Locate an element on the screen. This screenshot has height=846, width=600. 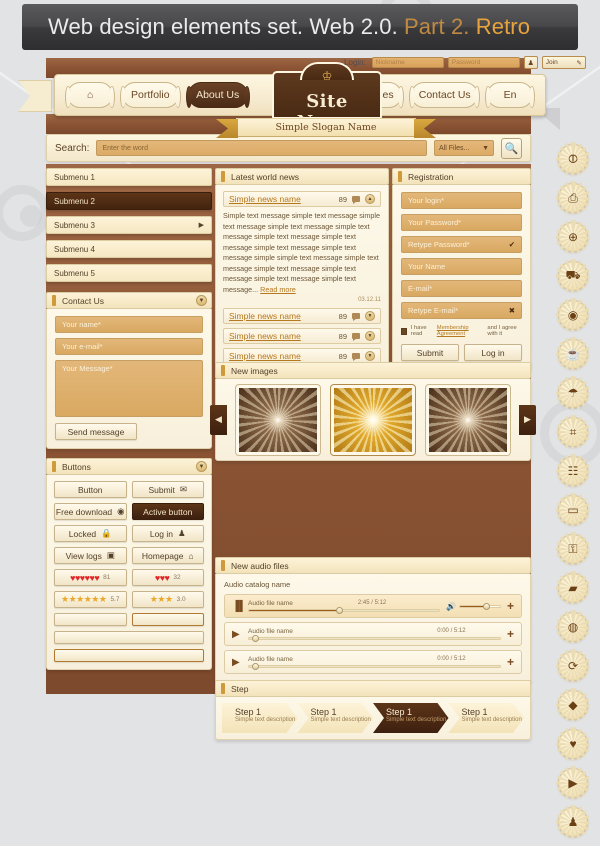
search-input: Enter the word is located at coordinates (261, 148).